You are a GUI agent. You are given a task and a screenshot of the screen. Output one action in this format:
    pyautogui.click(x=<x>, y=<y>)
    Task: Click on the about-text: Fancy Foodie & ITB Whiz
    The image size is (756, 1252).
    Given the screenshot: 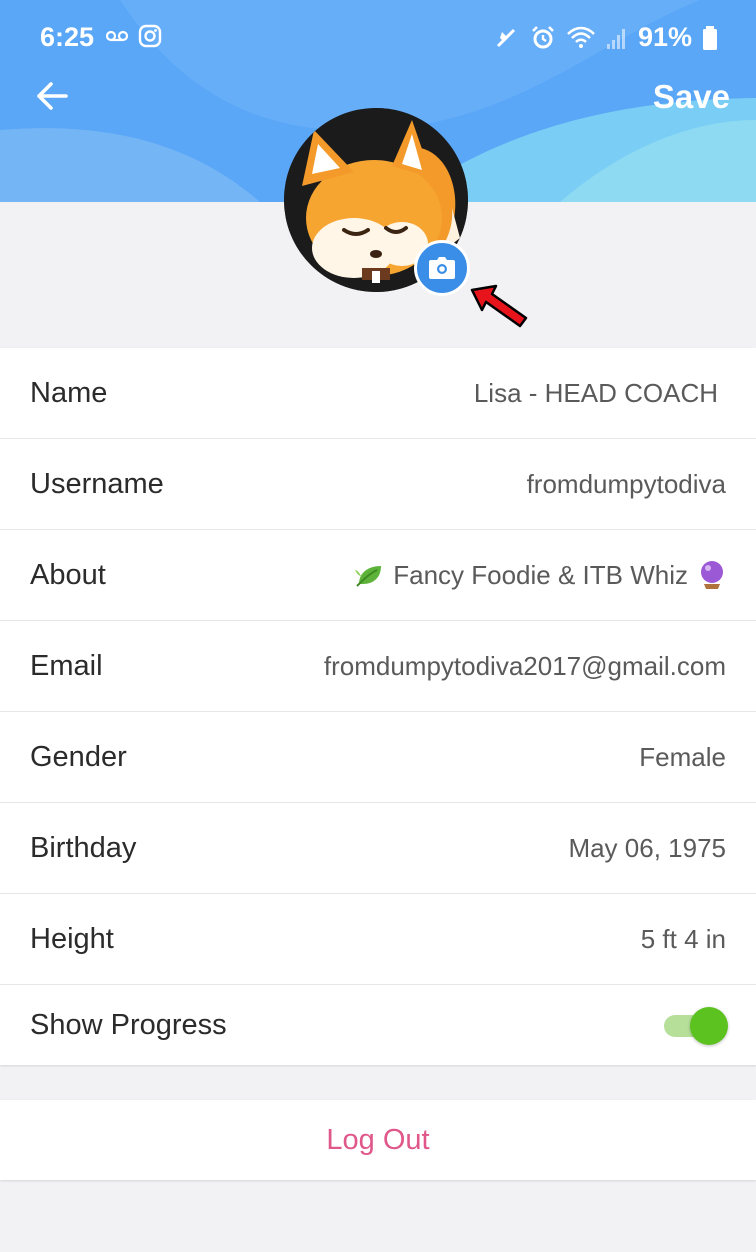 What is the action you would take?
    pyautogui.click(x=540, y=574)
    